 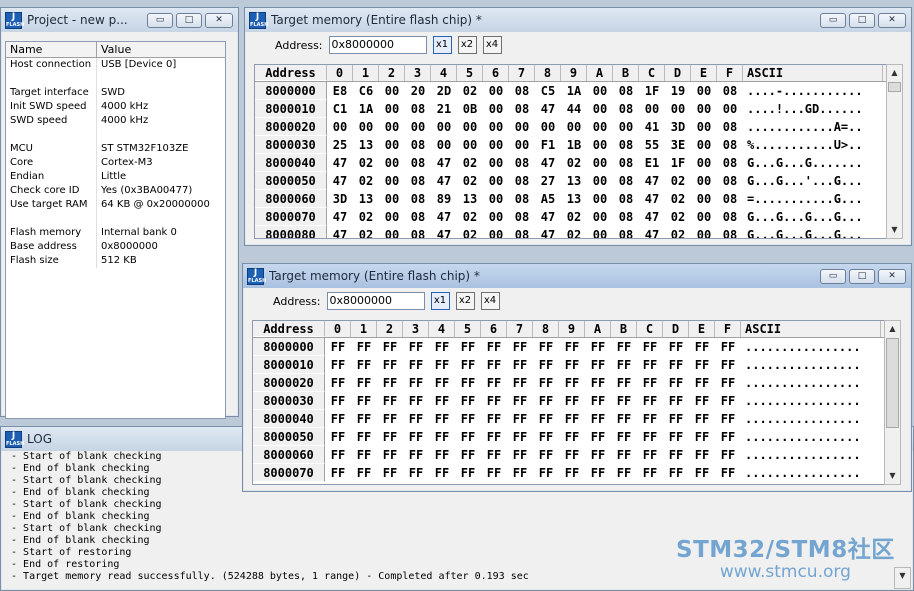 I want to click on property-row: Flash size 512 KB, so click(x=115, y=261).